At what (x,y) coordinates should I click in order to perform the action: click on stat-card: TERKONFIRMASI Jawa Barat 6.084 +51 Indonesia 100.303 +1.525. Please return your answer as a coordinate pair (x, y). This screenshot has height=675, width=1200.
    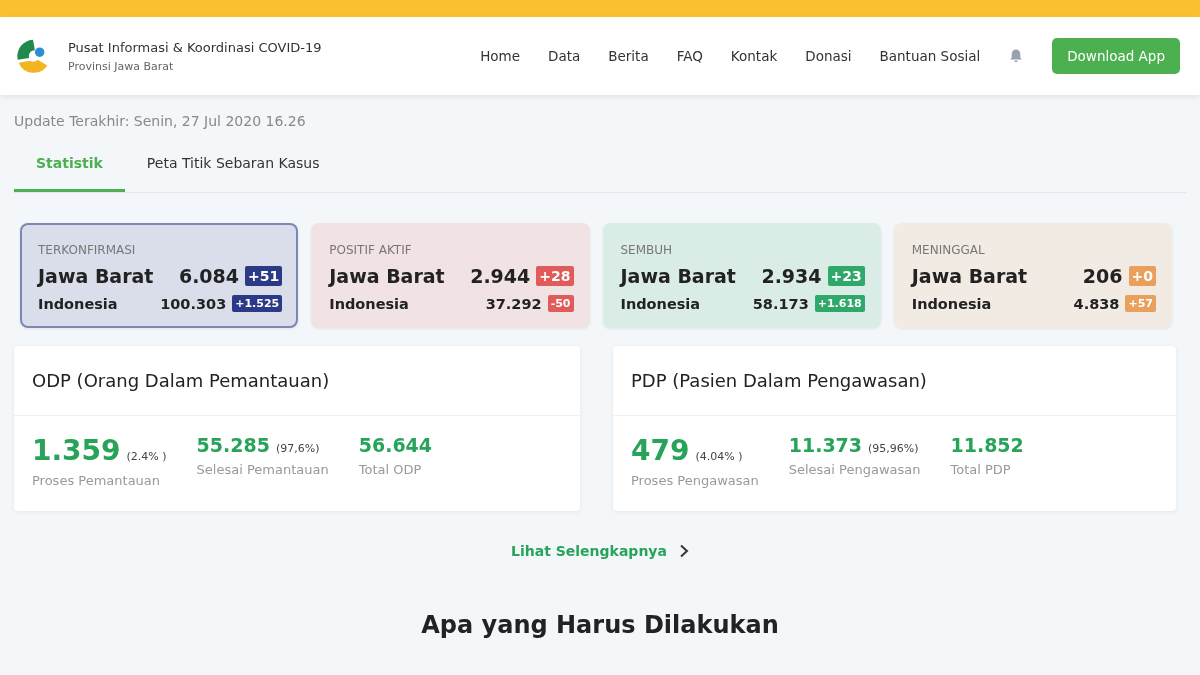
    Looking at the image, I should click on (159, 275).